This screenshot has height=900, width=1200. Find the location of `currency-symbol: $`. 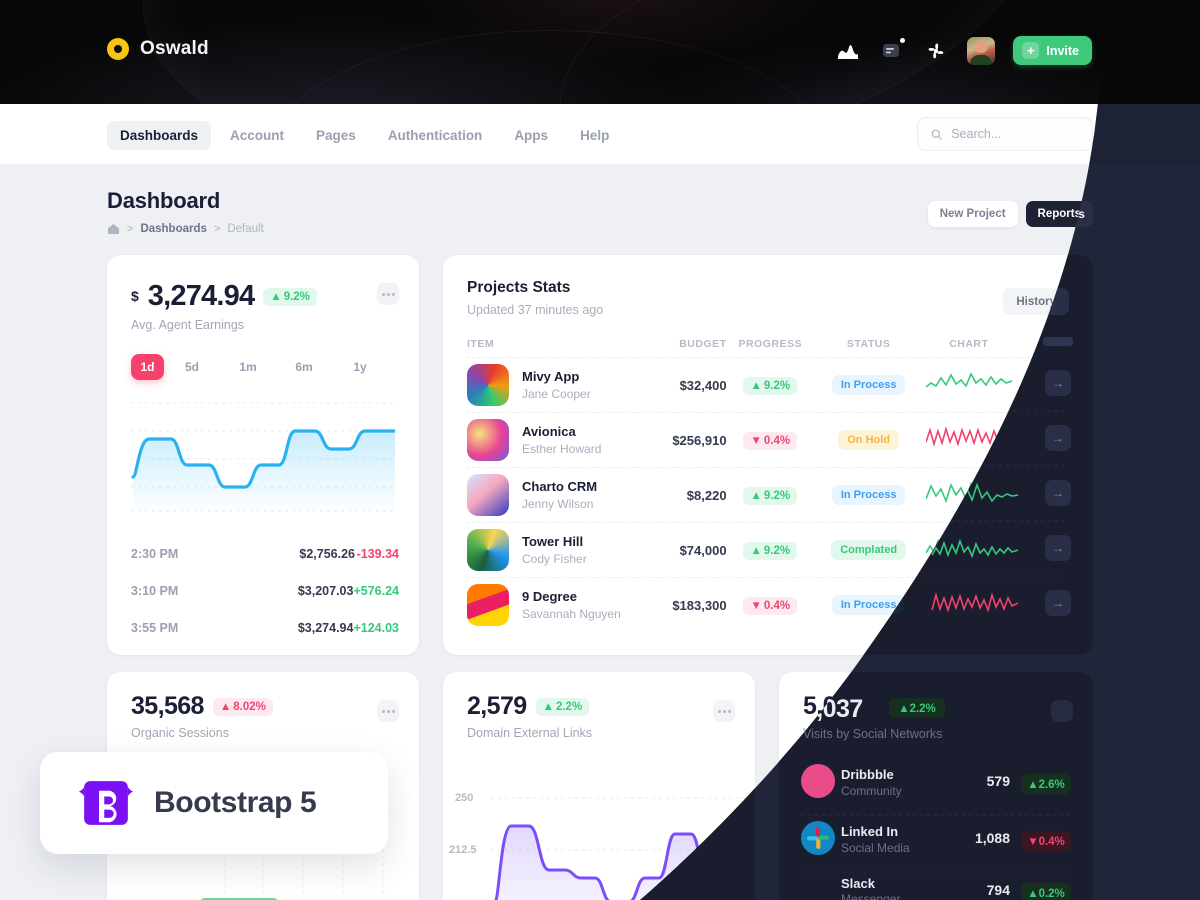

currency-symbol: $ is located at coordinates (135, 296).